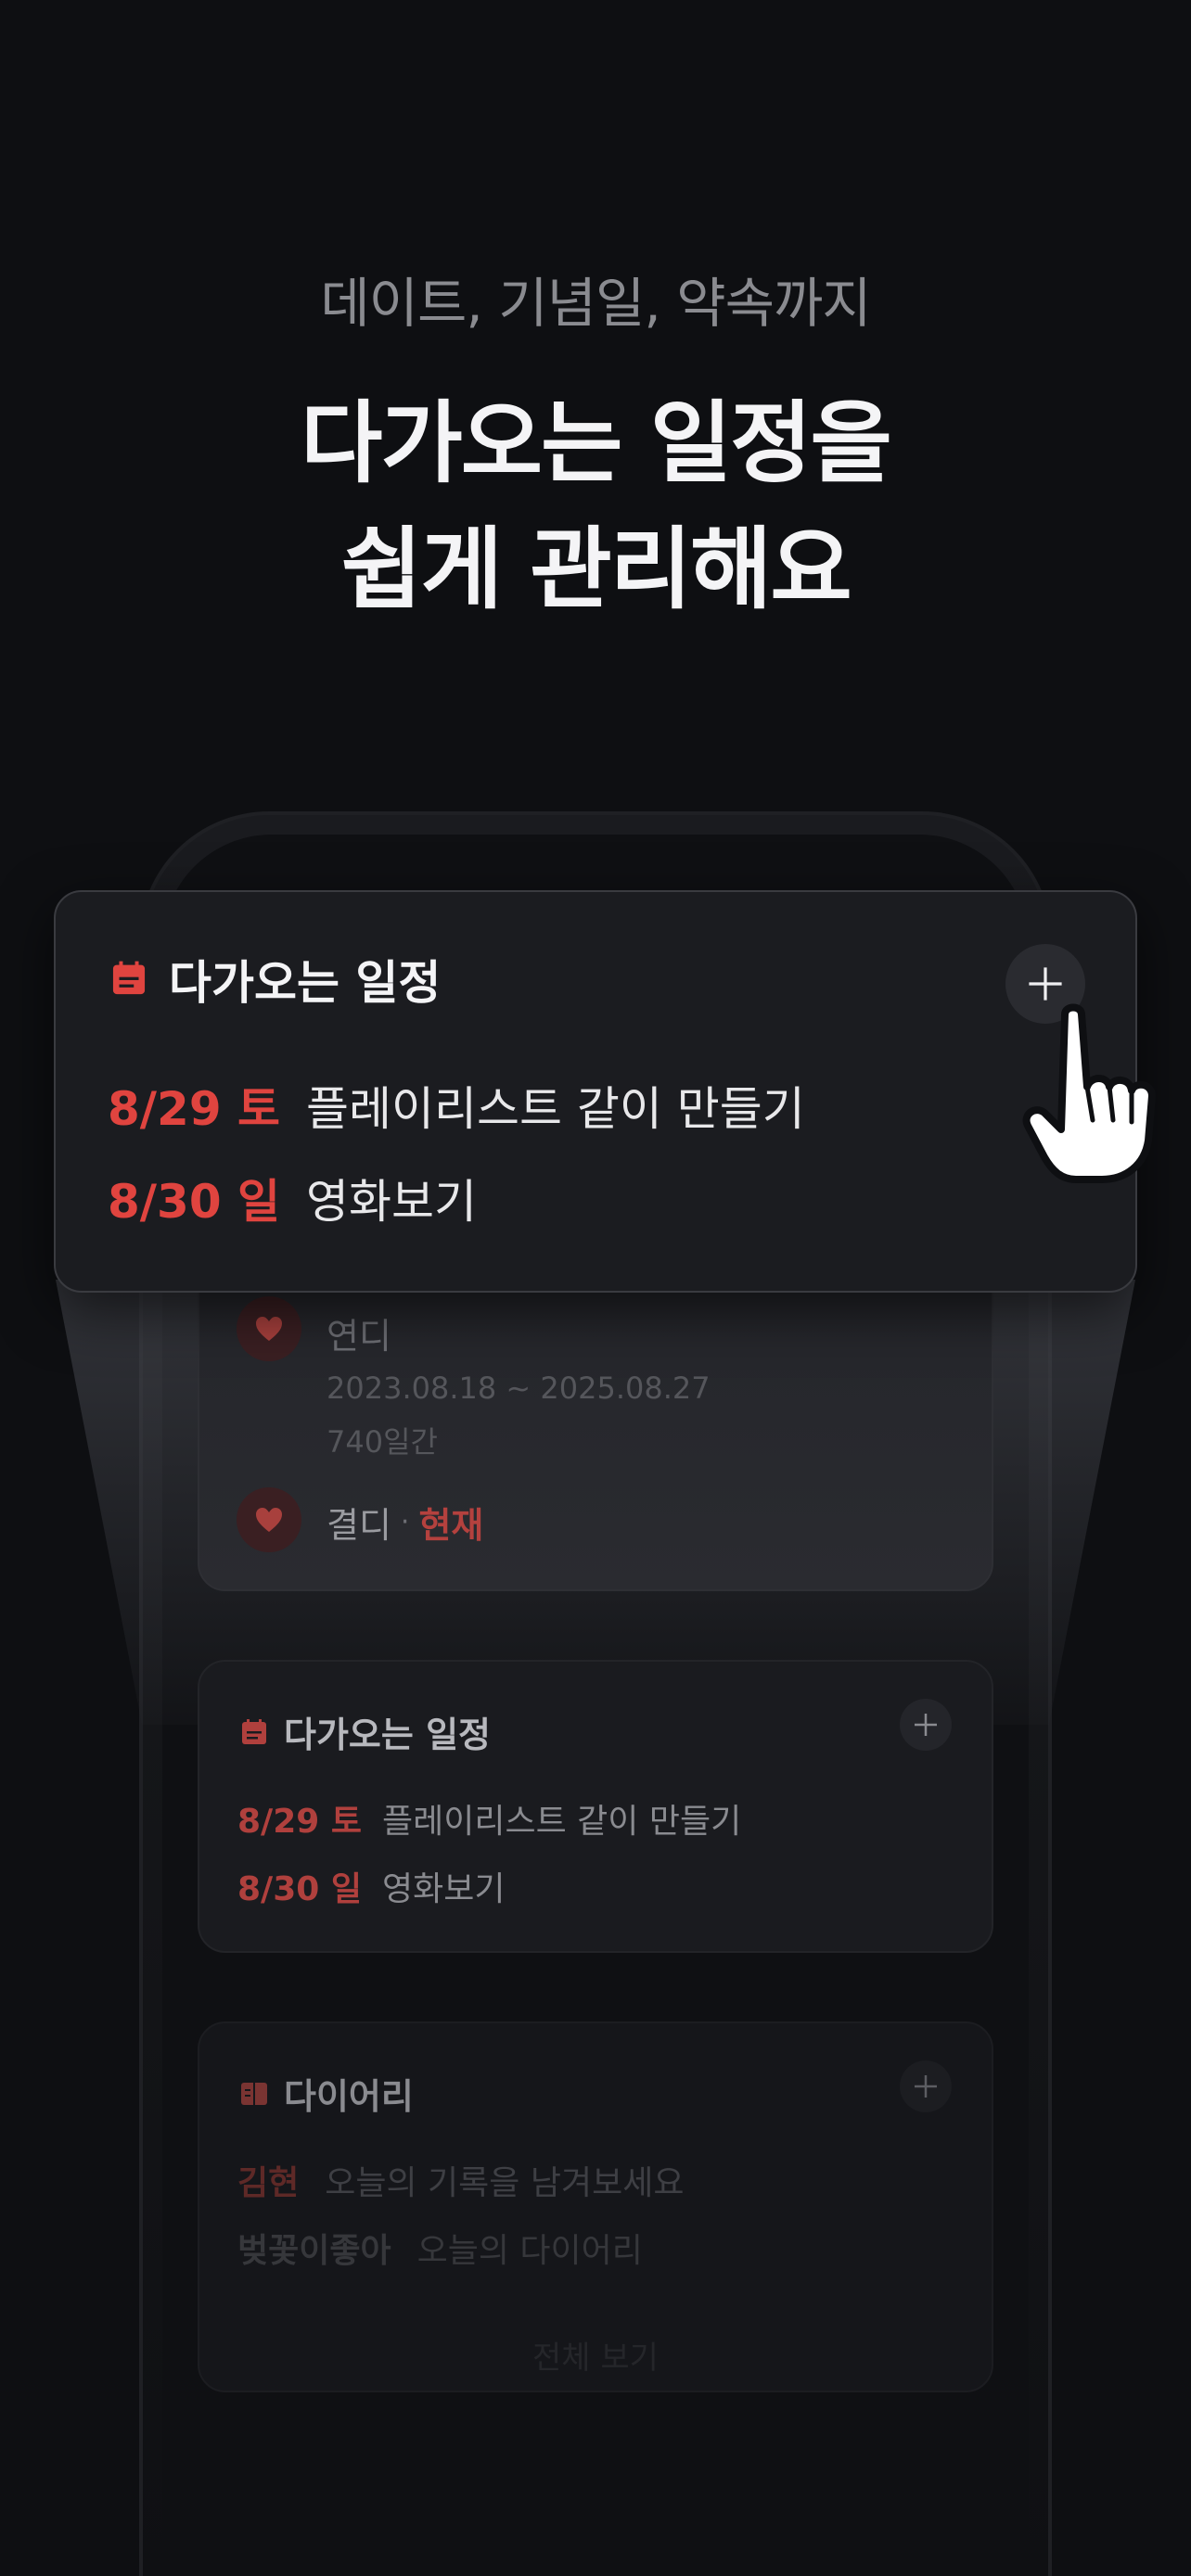 The width and height of the screenshot is (1191, 2576). What do you see at coordinates (595, 303) in the screenshot?
I see `hero-eyebrow: 데이트, 기념일, 약속까지` at bounding box center [595, 303].